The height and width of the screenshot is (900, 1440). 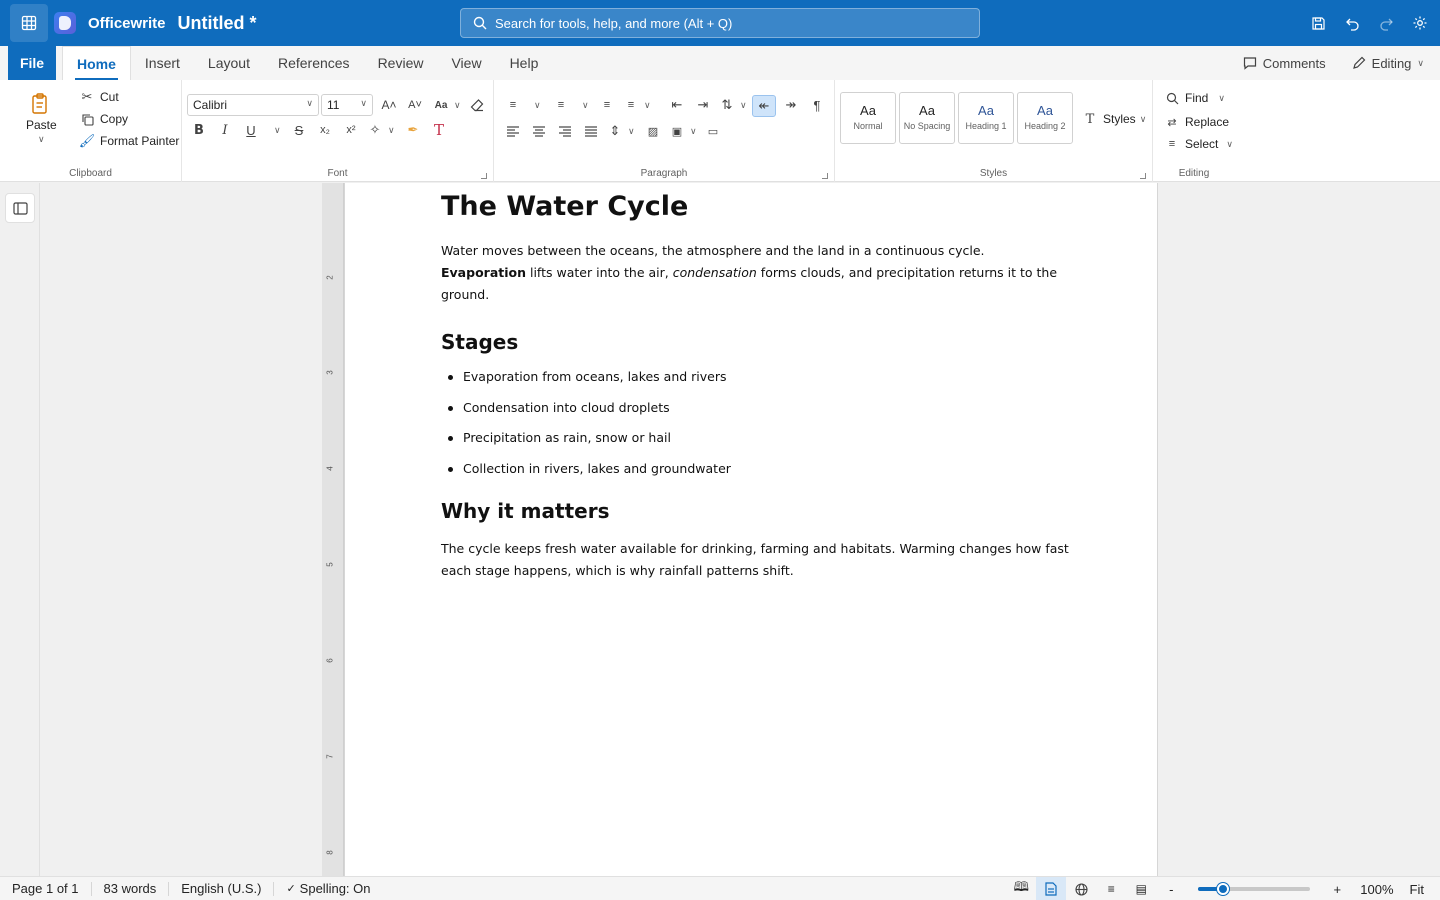 What do you see at coordinates (1420, 23) in the screenshot?
I see `settings-gear-icon` at bounding box center [1420, 23].